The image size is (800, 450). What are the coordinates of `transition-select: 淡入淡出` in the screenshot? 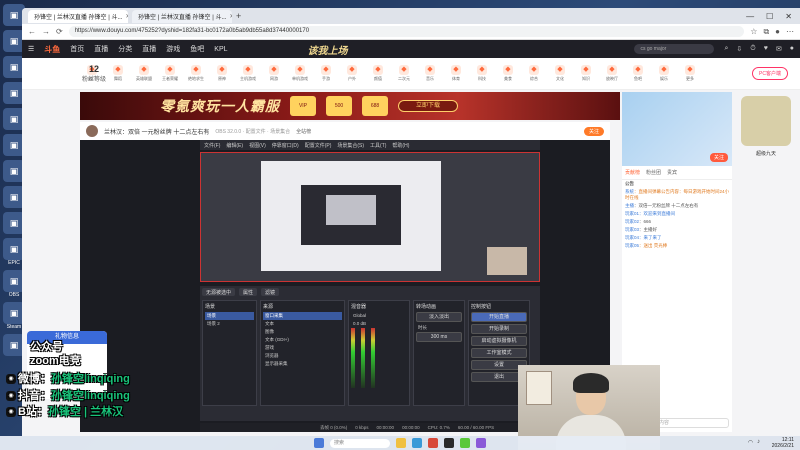 It's located at (439, 317).